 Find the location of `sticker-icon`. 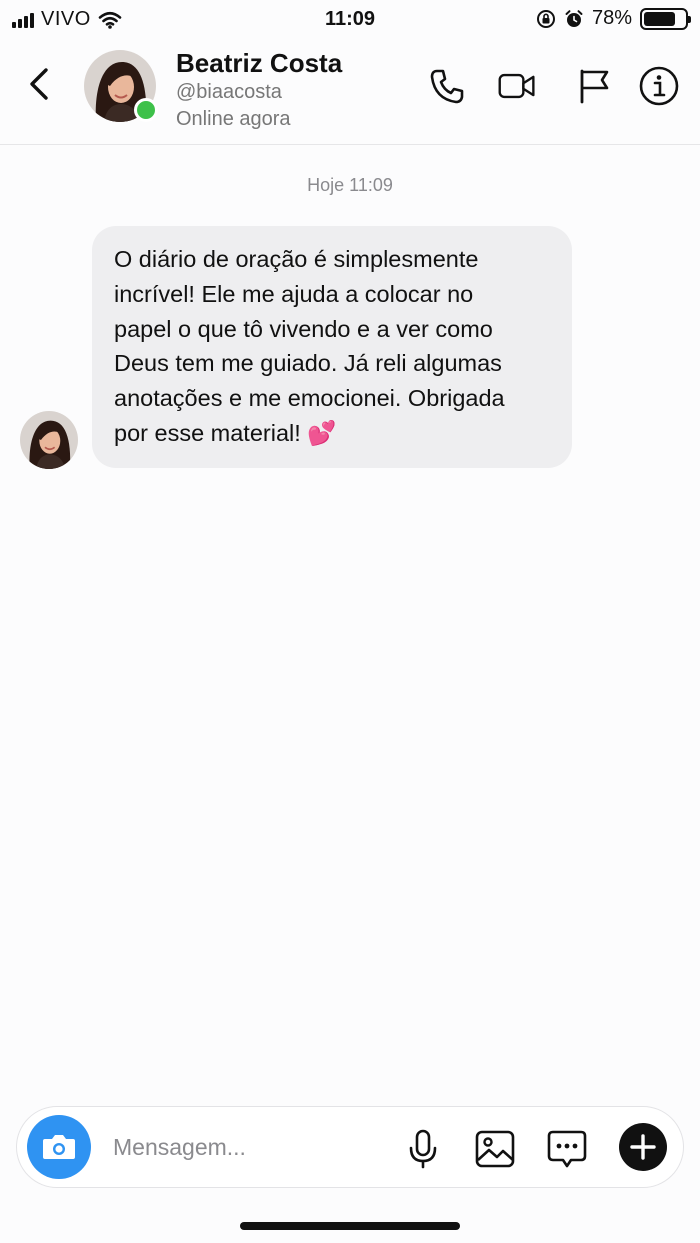

sticker-icon is located at coordinates (567, 1149).